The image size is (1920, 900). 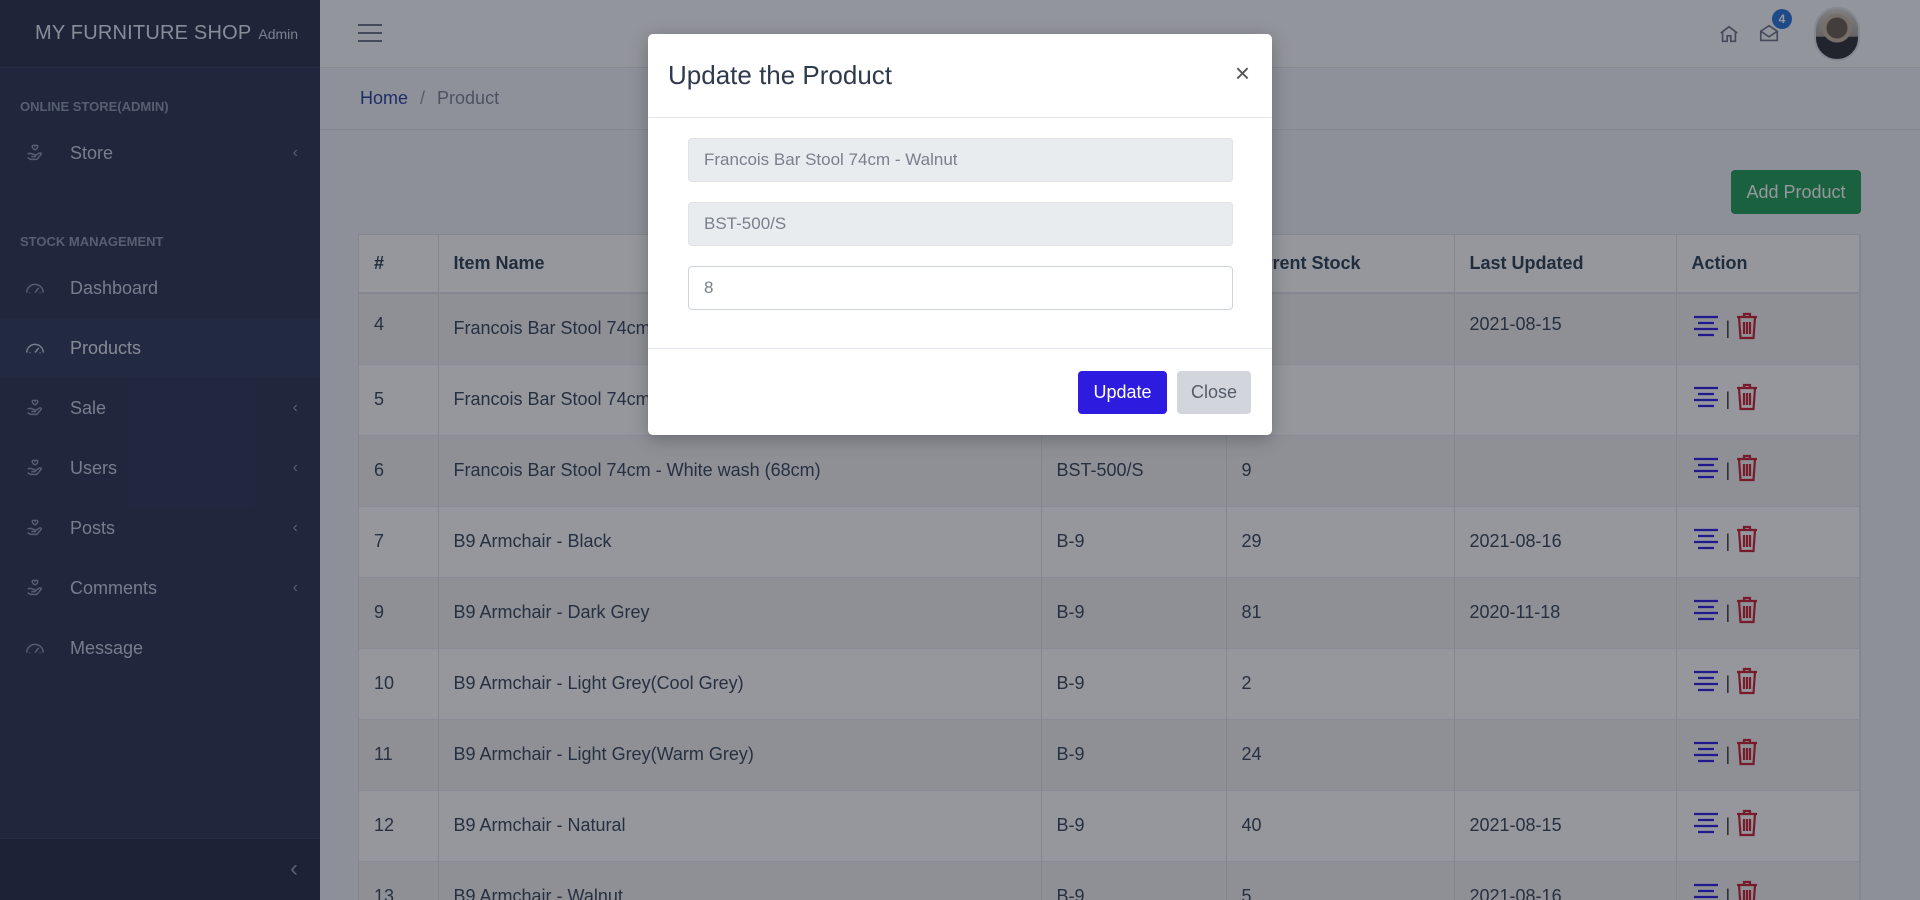 I want to click on close-icon: ×, so click(x=1242, y=73).